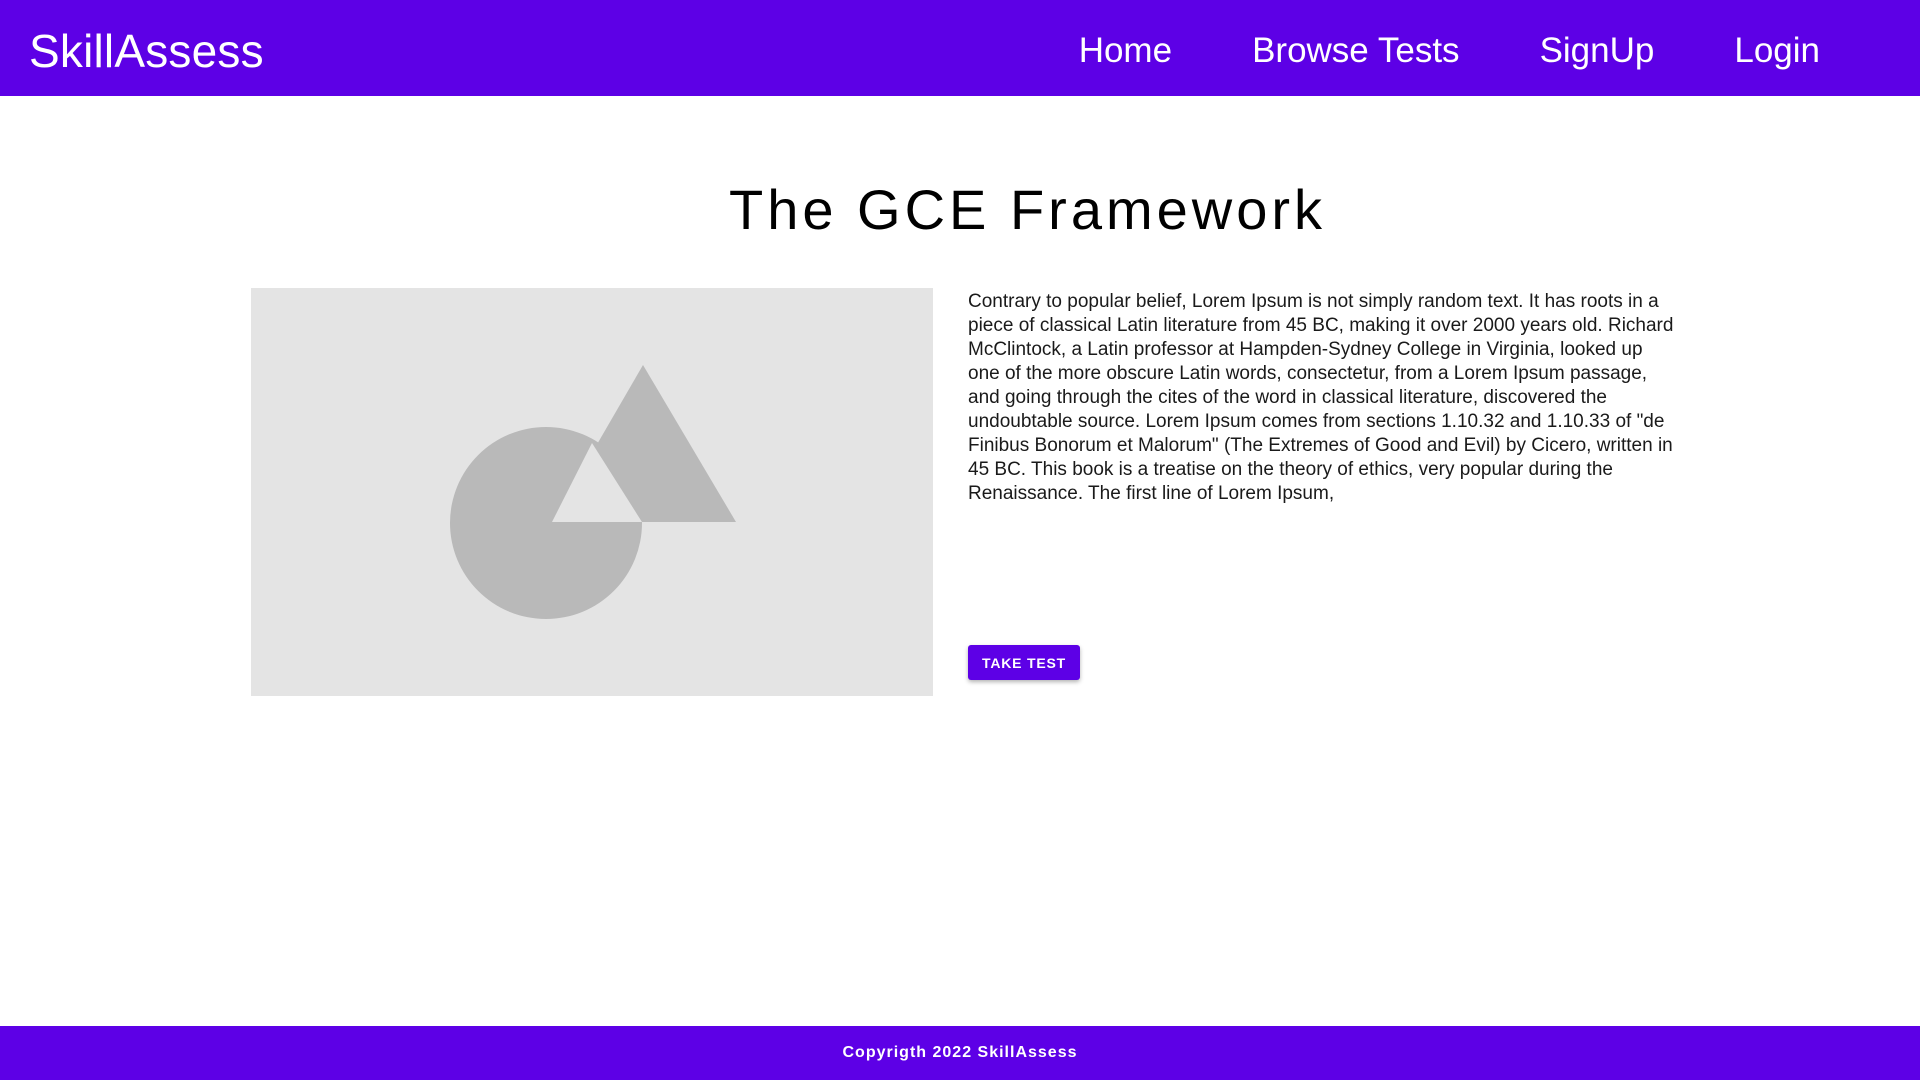  Describe the element at coordinates (1597, 51) in the screenshot. I see `nav-link-signup: SignUp` at that location.